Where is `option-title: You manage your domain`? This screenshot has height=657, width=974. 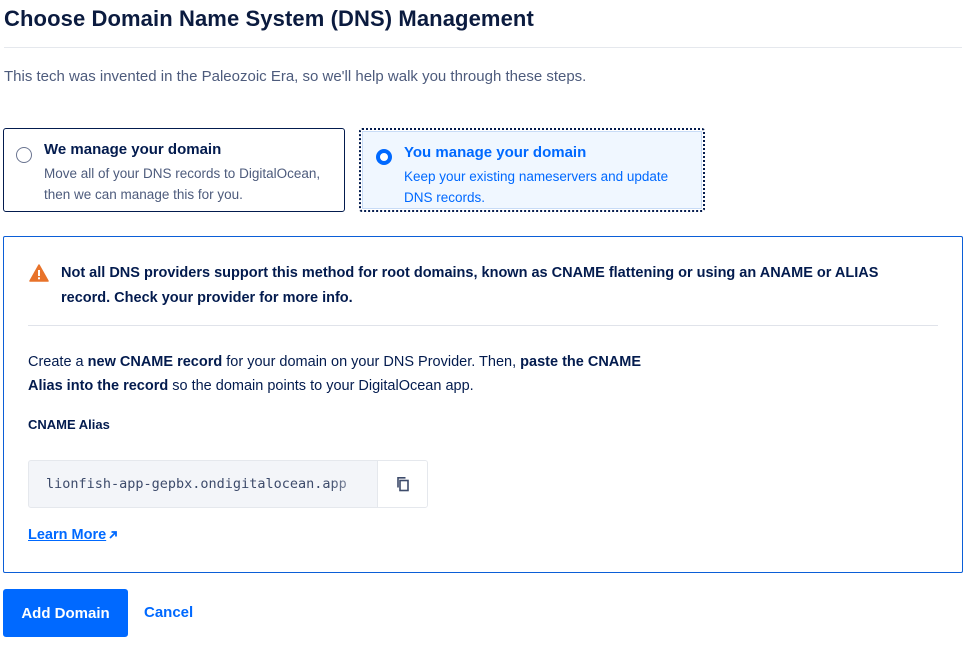 option-title: You manage your domain is located at coordinates (495, 152).